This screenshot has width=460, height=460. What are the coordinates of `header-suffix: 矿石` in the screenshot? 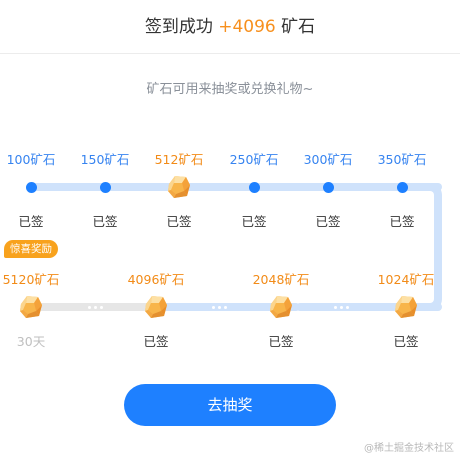 It's located at (298, 27).